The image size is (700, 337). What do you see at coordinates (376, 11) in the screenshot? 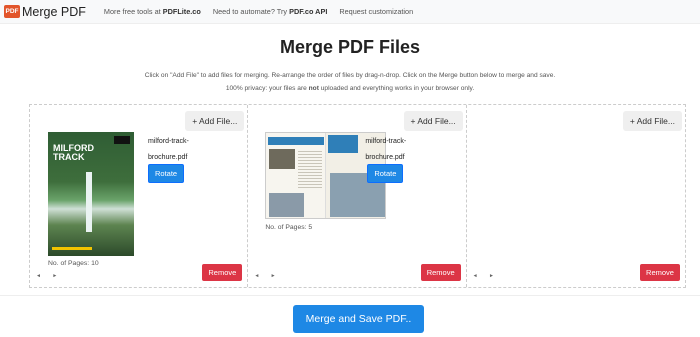
I see `request-customization-link: Request customization` at bounding box center [376, 11].